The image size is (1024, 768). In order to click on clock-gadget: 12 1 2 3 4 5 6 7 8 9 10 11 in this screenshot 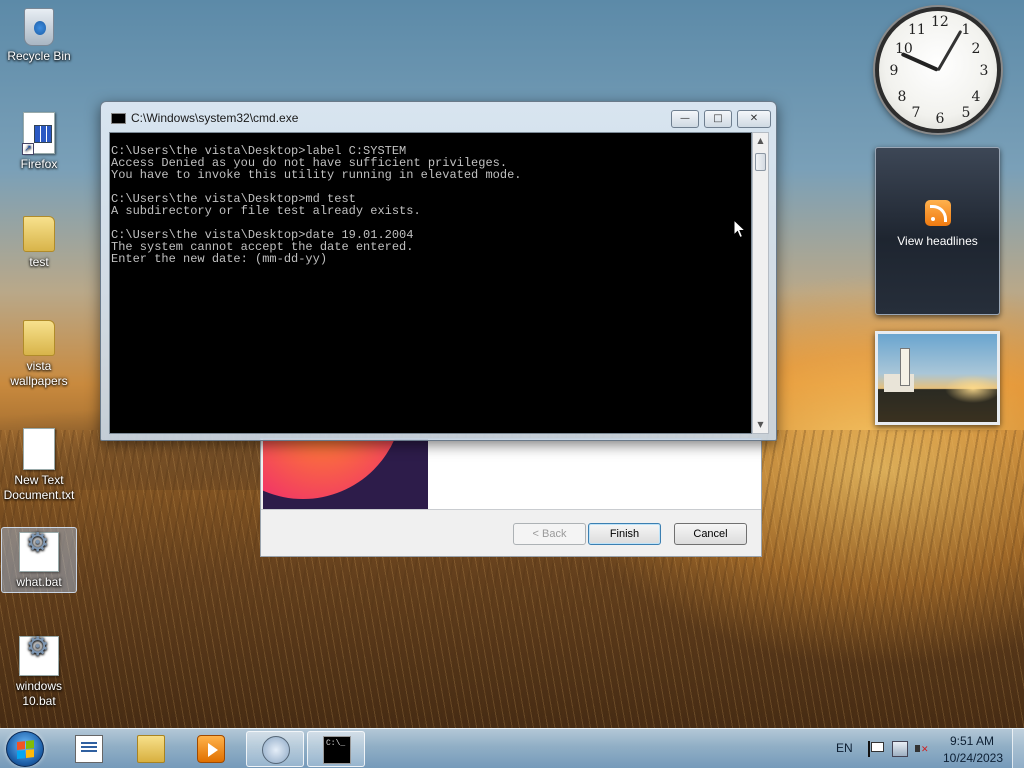, I will do `click(938, 70)`.